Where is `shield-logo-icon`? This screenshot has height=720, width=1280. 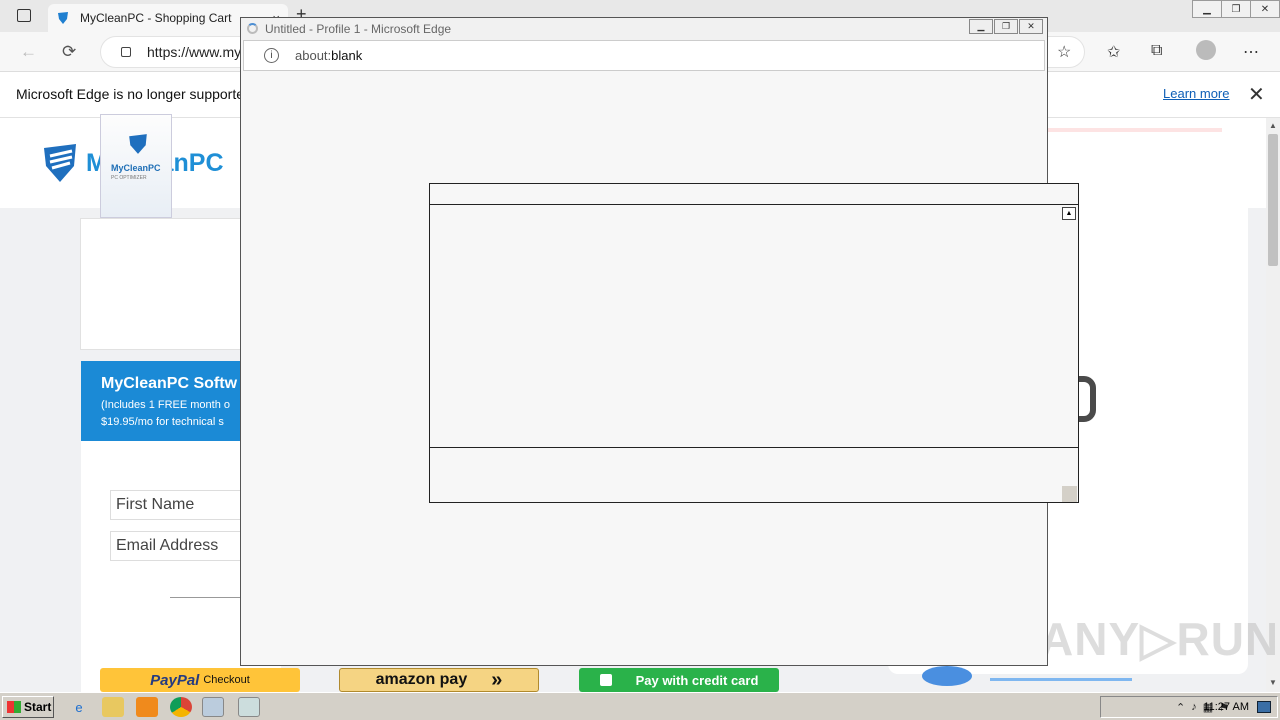 shield-logo-icon is located at coordinates (60, 163).